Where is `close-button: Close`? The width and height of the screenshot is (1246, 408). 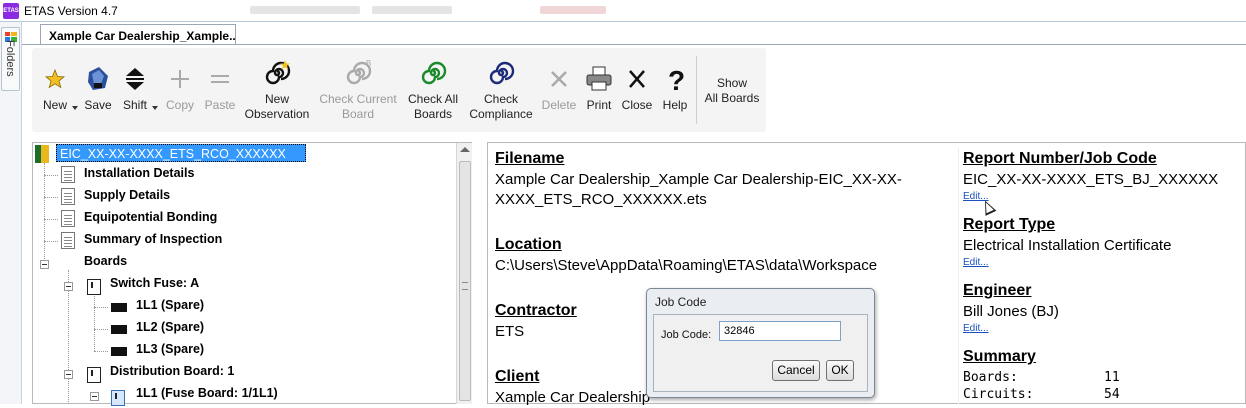
close-button: Close is located at coordinates (637, 88).